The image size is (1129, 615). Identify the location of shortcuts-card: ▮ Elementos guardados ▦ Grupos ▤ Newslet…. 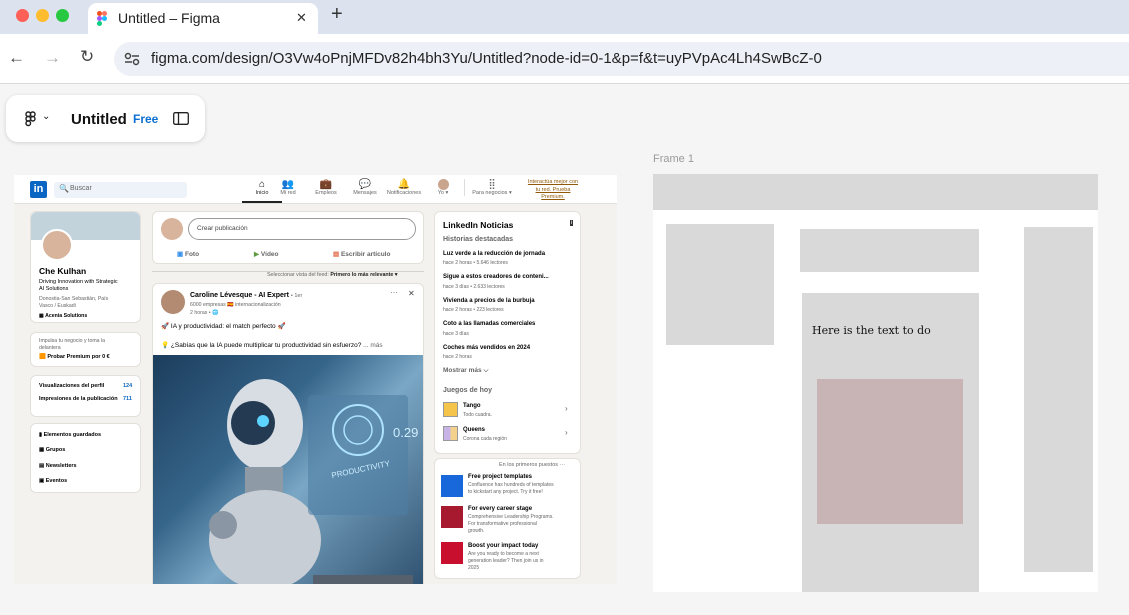
(85, 458).